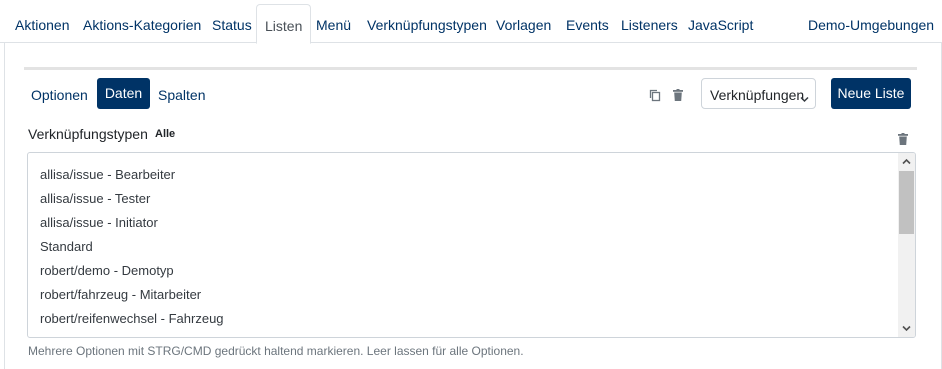 This screenshot has height=369, width=942. I want to click on field-label: Verknüpfungstypen, so click(88, 134).